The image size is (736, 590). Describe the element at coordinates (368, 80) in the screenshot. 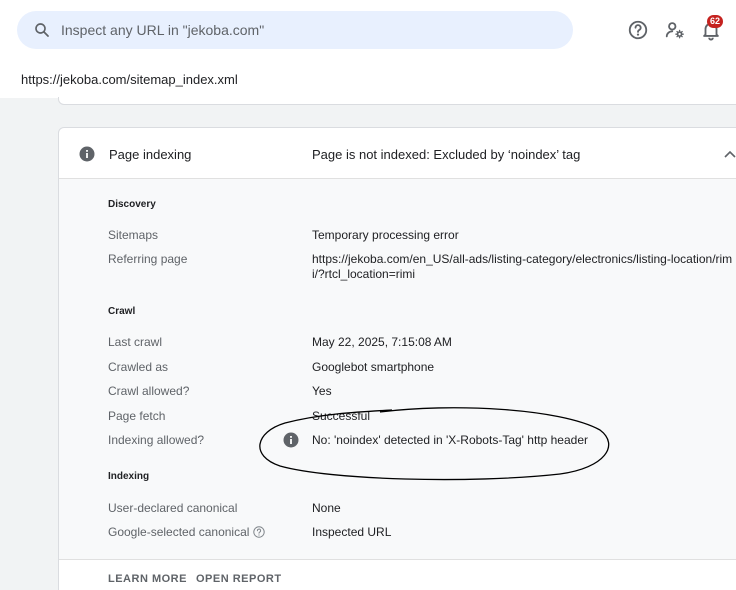

I see `inspected-url-bar: https://jekoba.com/sitemap_index.xml` at that location.